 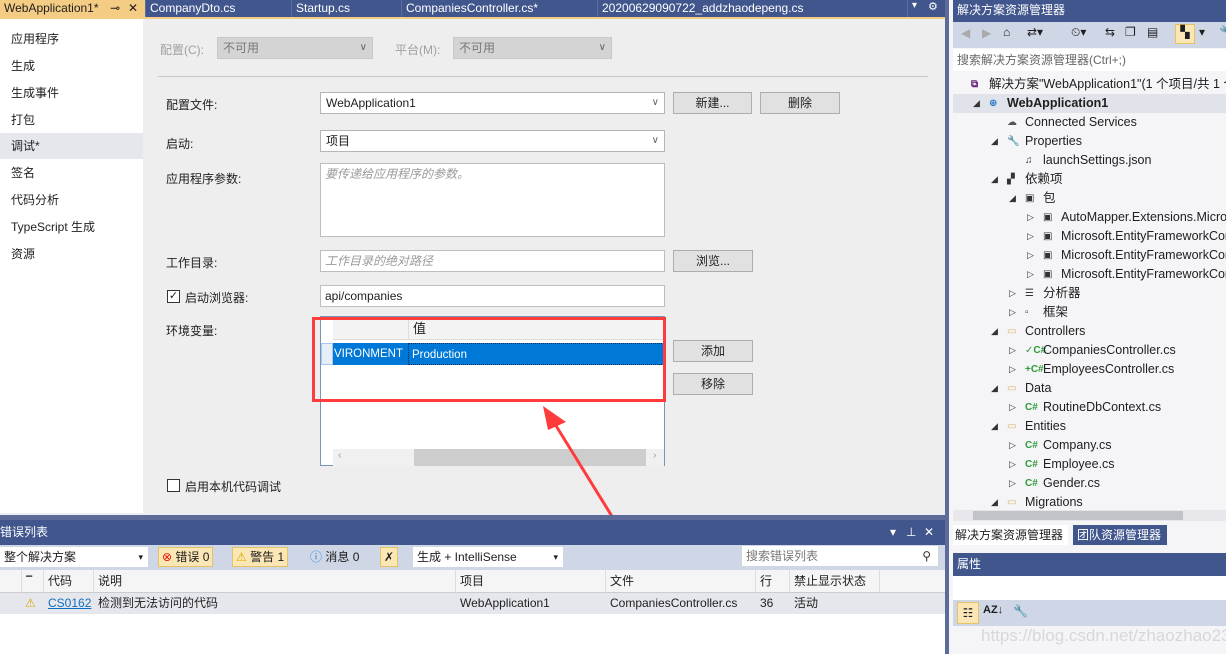 What do you see at coordinates (71, 173) in the screenshot?
I see `nav-signing: 签名` at bounding box center [71, 173].